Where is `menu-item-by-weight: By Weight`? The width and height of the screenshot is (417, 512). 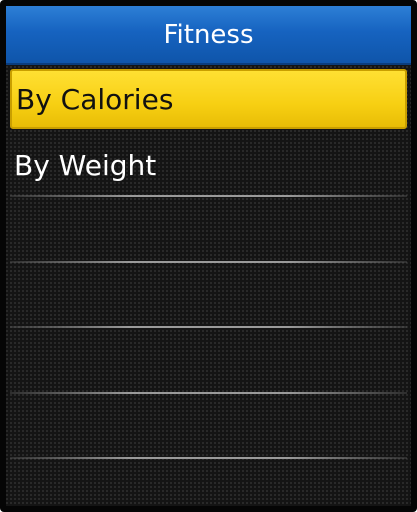 menu-item-by-weight: By Weight is located at coordinates (208, 165).